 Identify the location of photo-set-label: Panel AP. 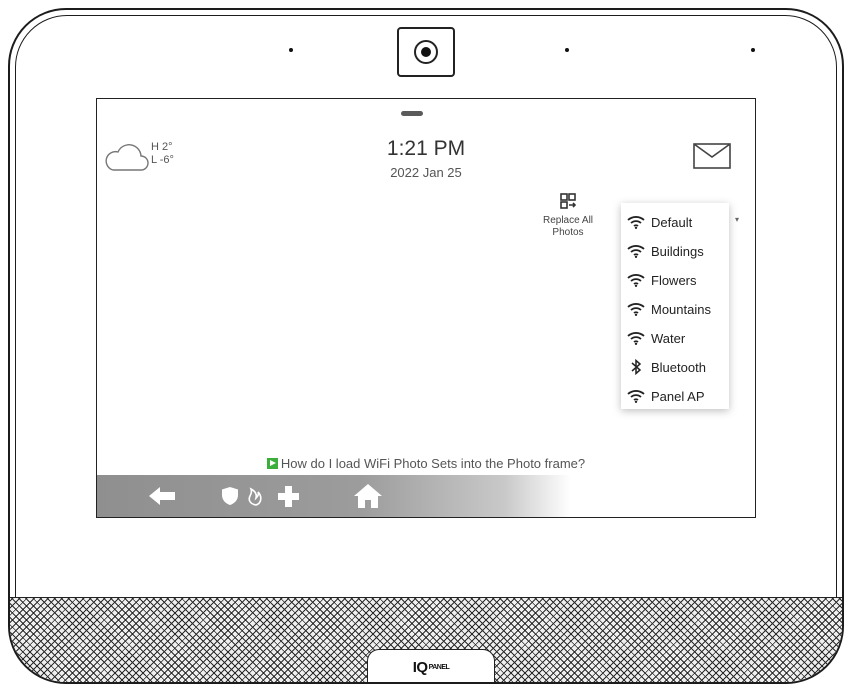
(678, 396).